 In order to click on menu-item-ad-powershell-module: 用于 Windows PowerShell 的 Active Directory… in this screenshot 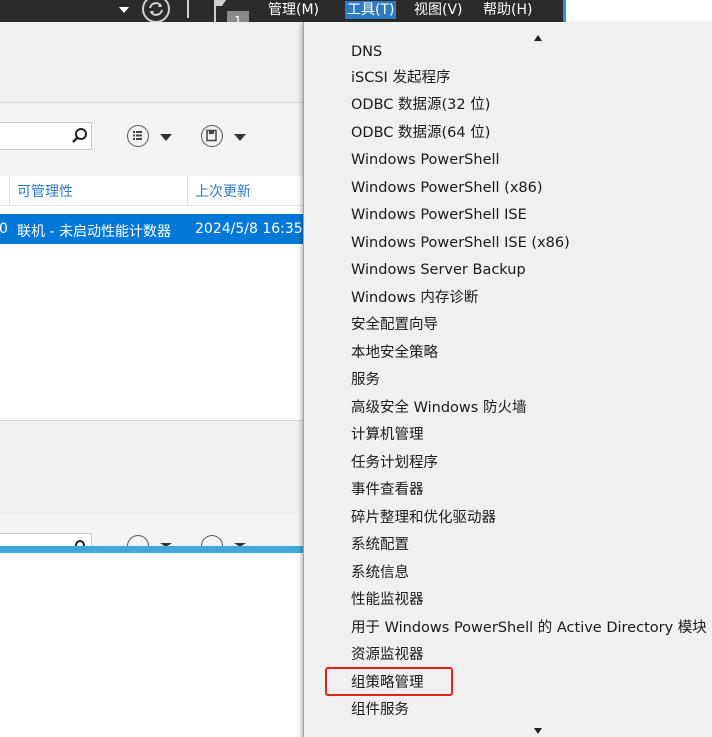, I will do `click(529, 628)`.